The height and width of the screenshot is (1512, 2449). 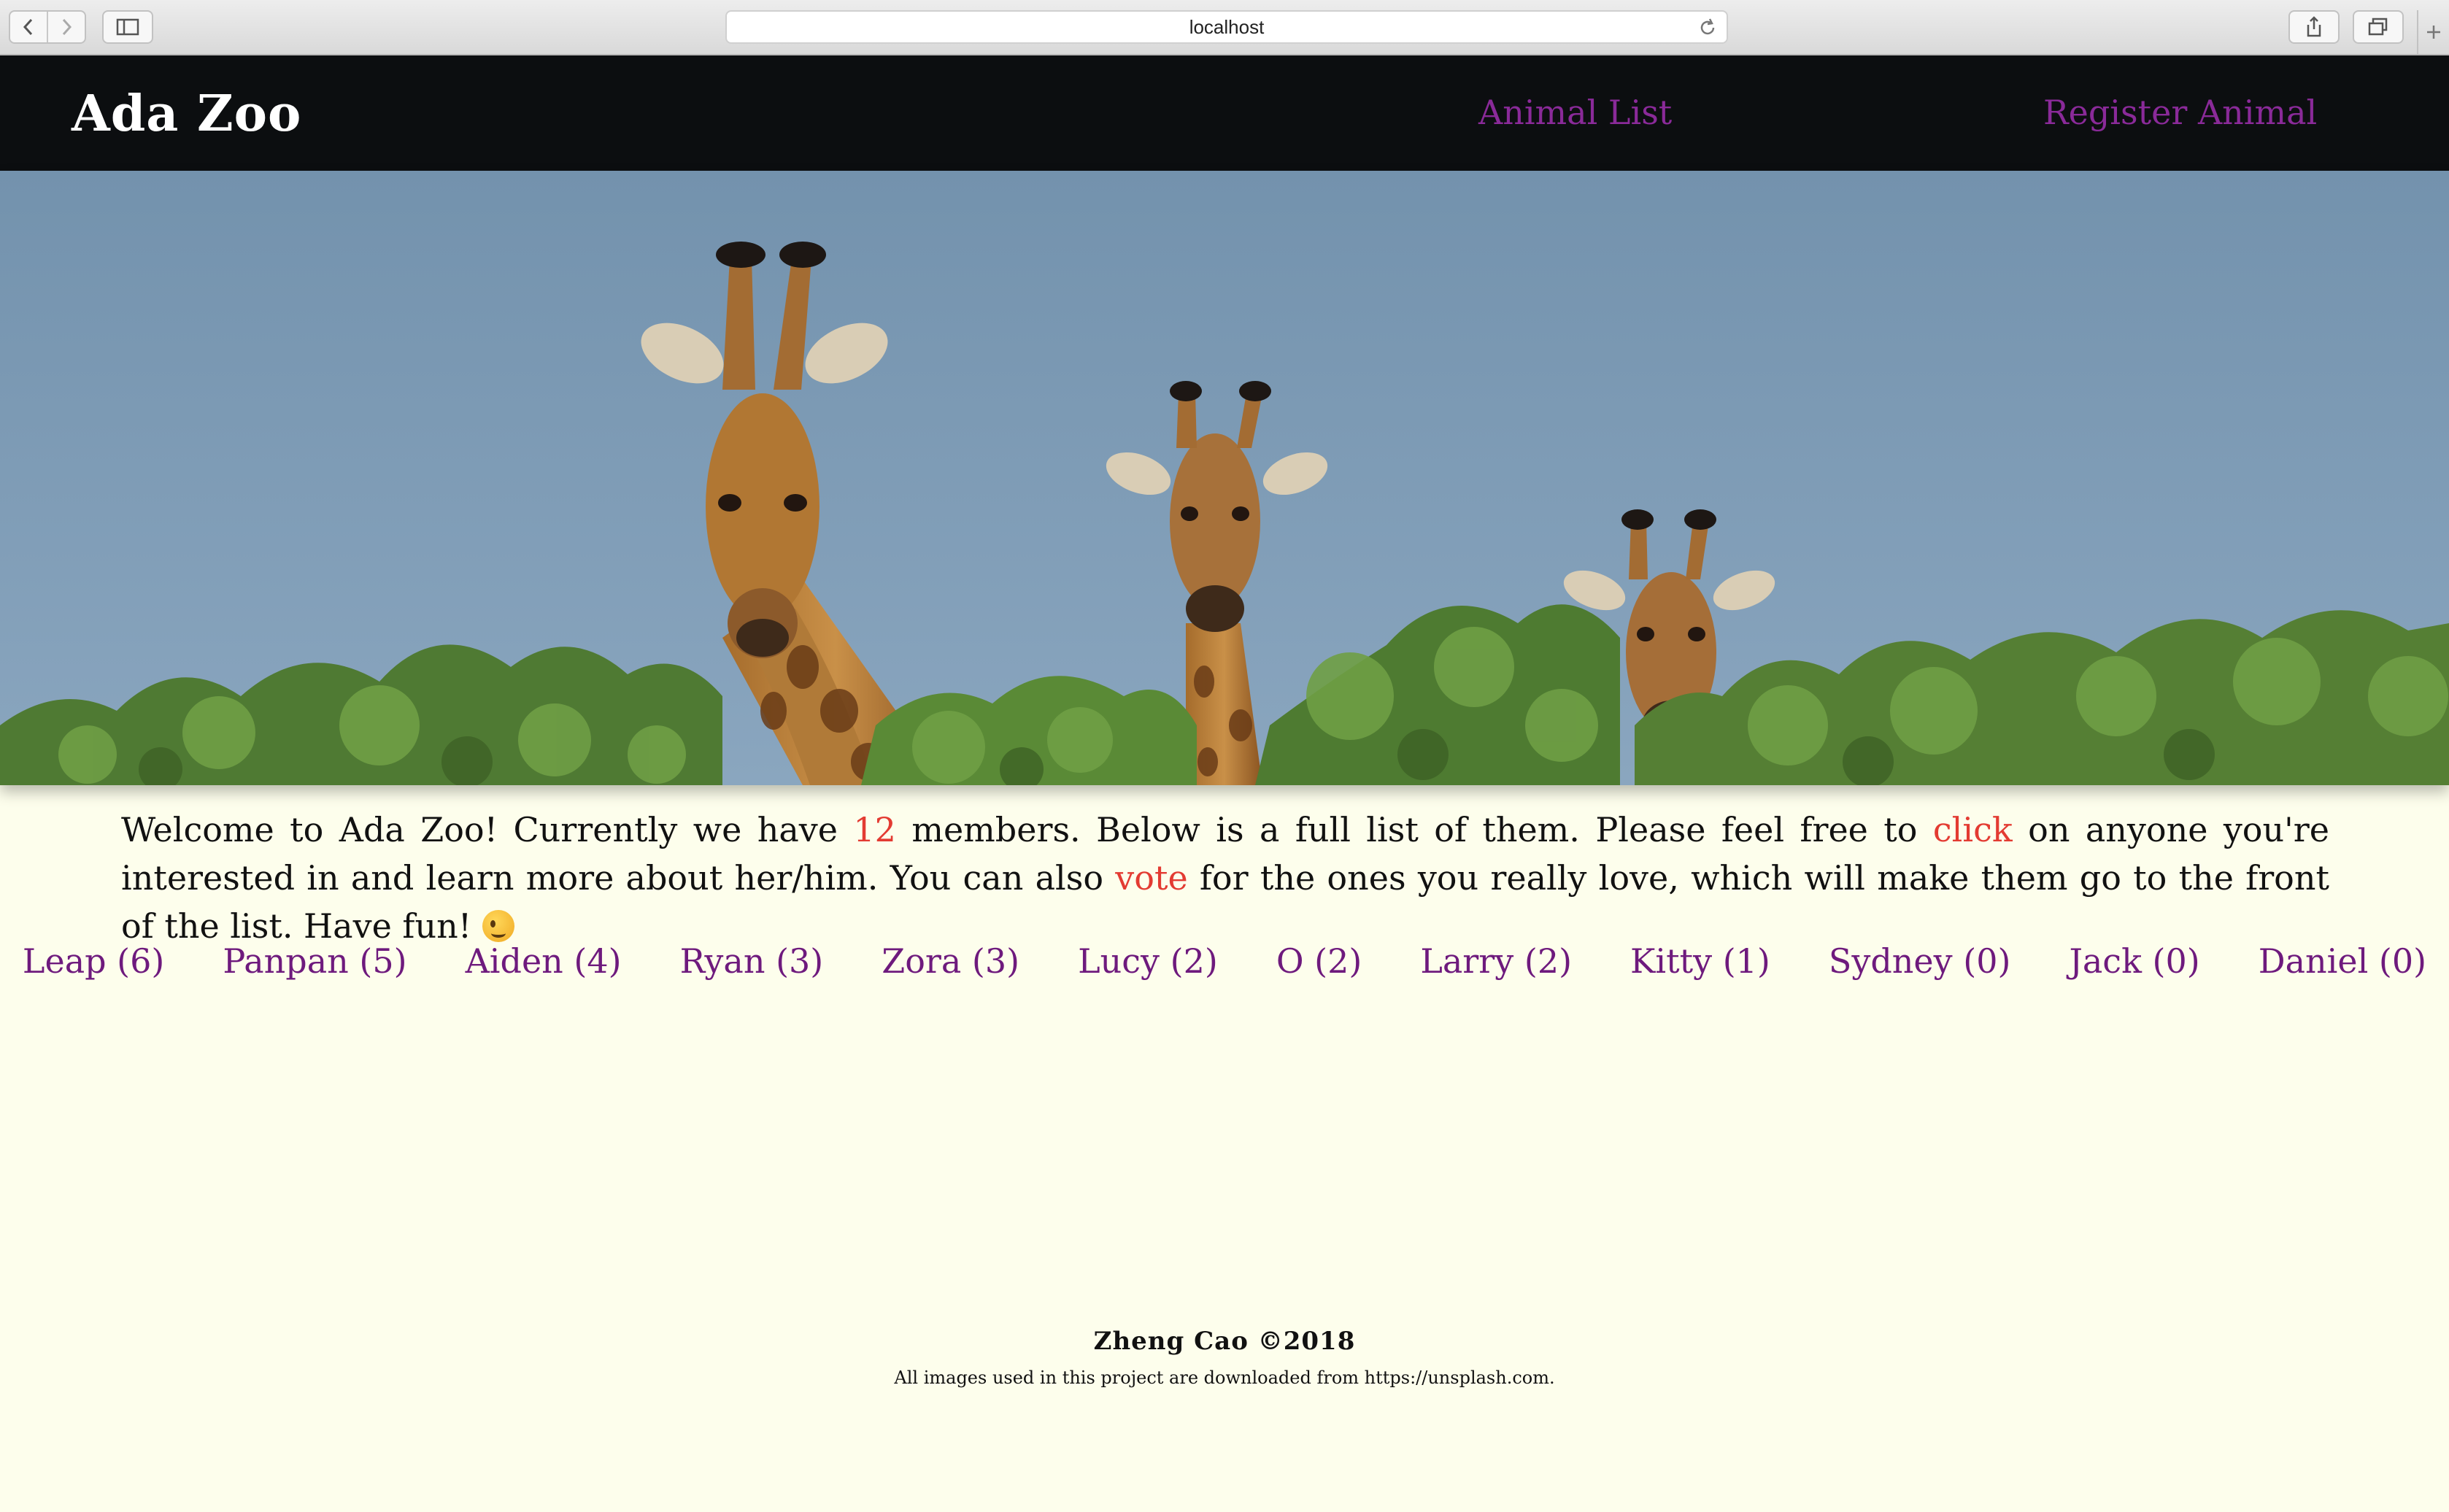 I want to click on history-buttons, so click(x=47, y=27).